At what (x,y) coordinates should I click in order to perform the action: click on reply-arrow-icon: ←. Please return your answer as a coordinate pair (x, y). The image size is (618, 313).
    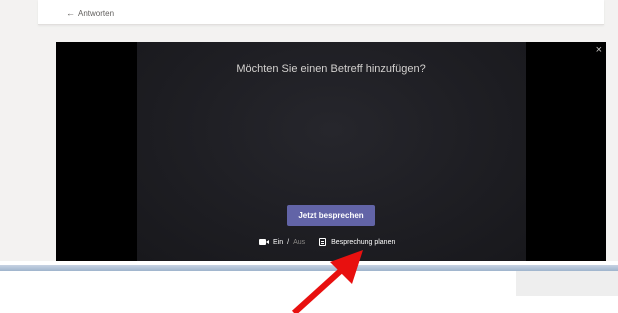
    Looking at the image, I should click on (70, 13).